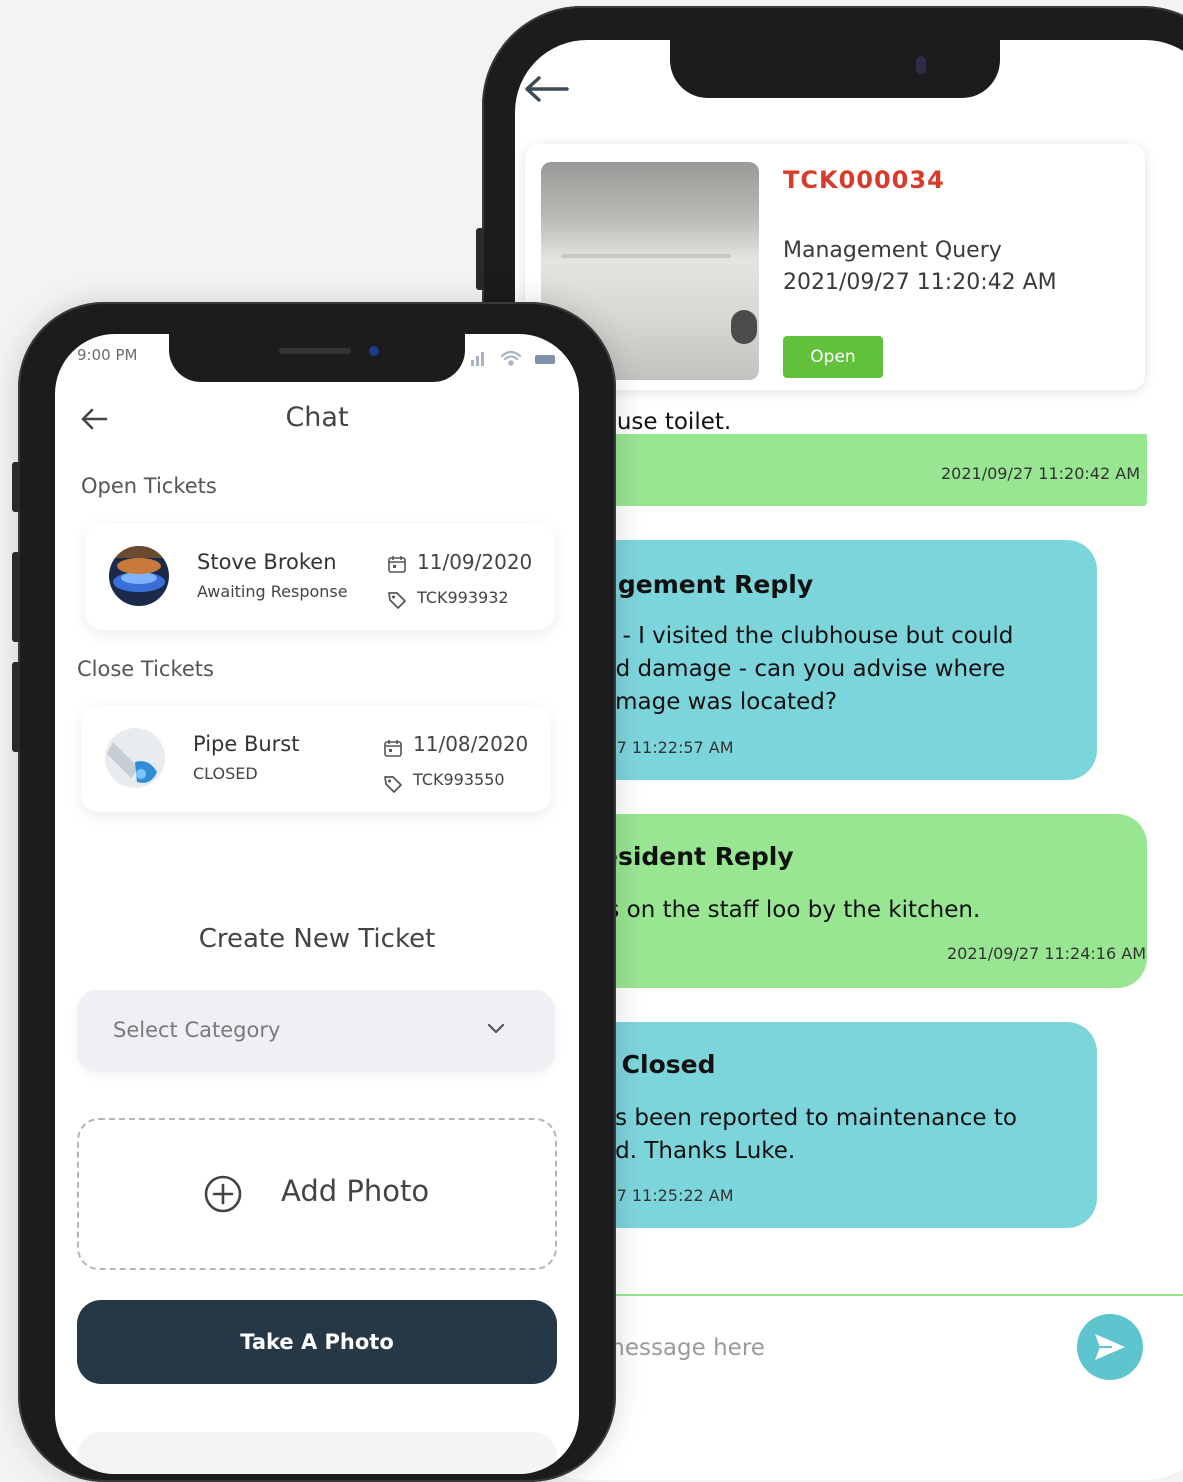 The width and height of the screenshot is (1183, 1482). I want to click on add-circle-icon, so click(223, 1194).